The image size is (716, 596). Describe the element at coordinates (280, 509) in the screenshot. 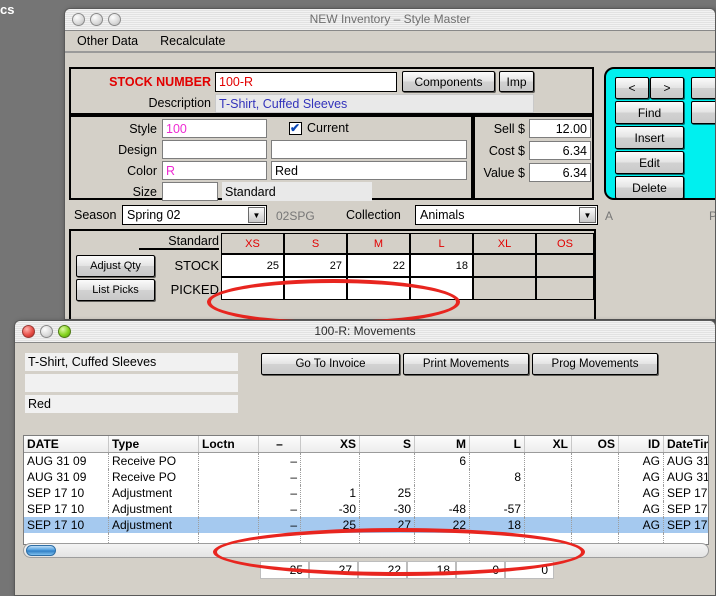

I see `cell-dash: –` at that location.